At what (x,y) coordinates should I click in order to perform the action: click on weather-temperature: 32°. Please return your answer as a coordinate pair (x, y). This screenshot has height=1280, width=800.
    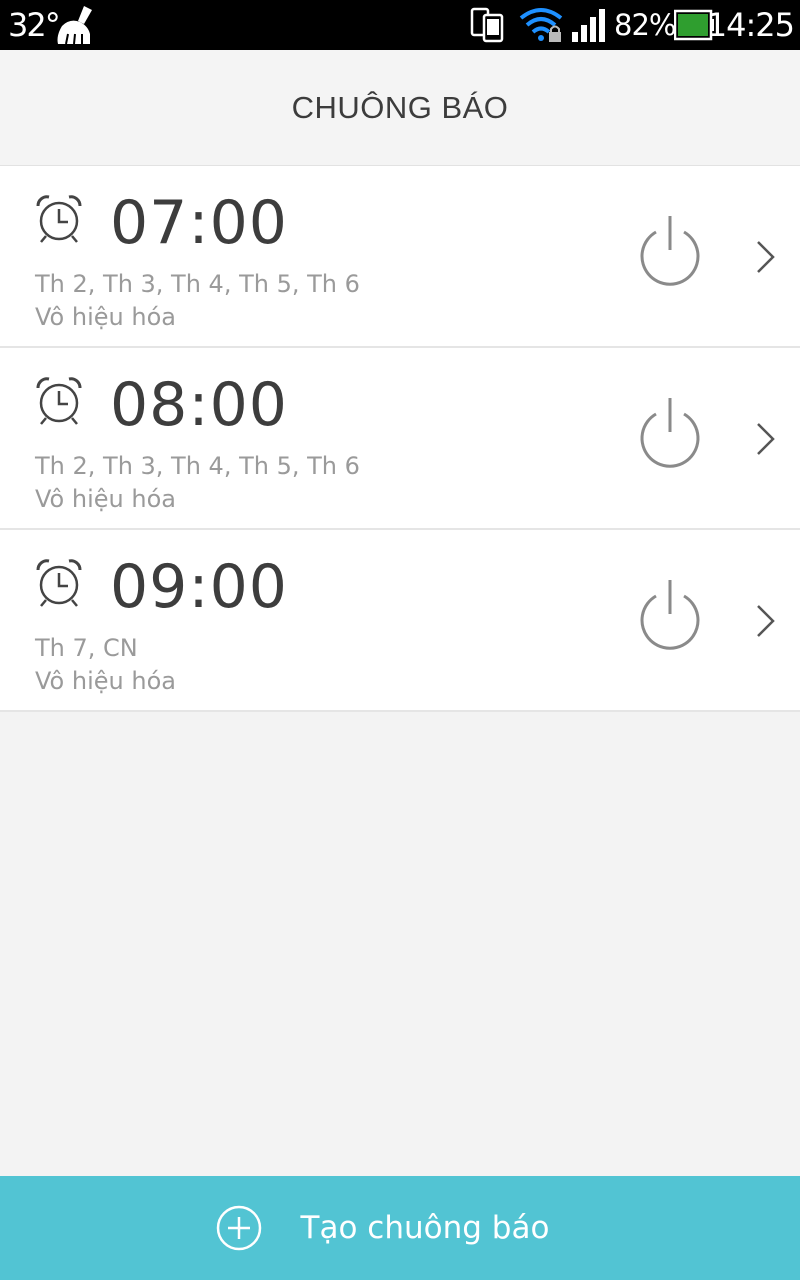
    Looking at the image, I should click on (34, 25).